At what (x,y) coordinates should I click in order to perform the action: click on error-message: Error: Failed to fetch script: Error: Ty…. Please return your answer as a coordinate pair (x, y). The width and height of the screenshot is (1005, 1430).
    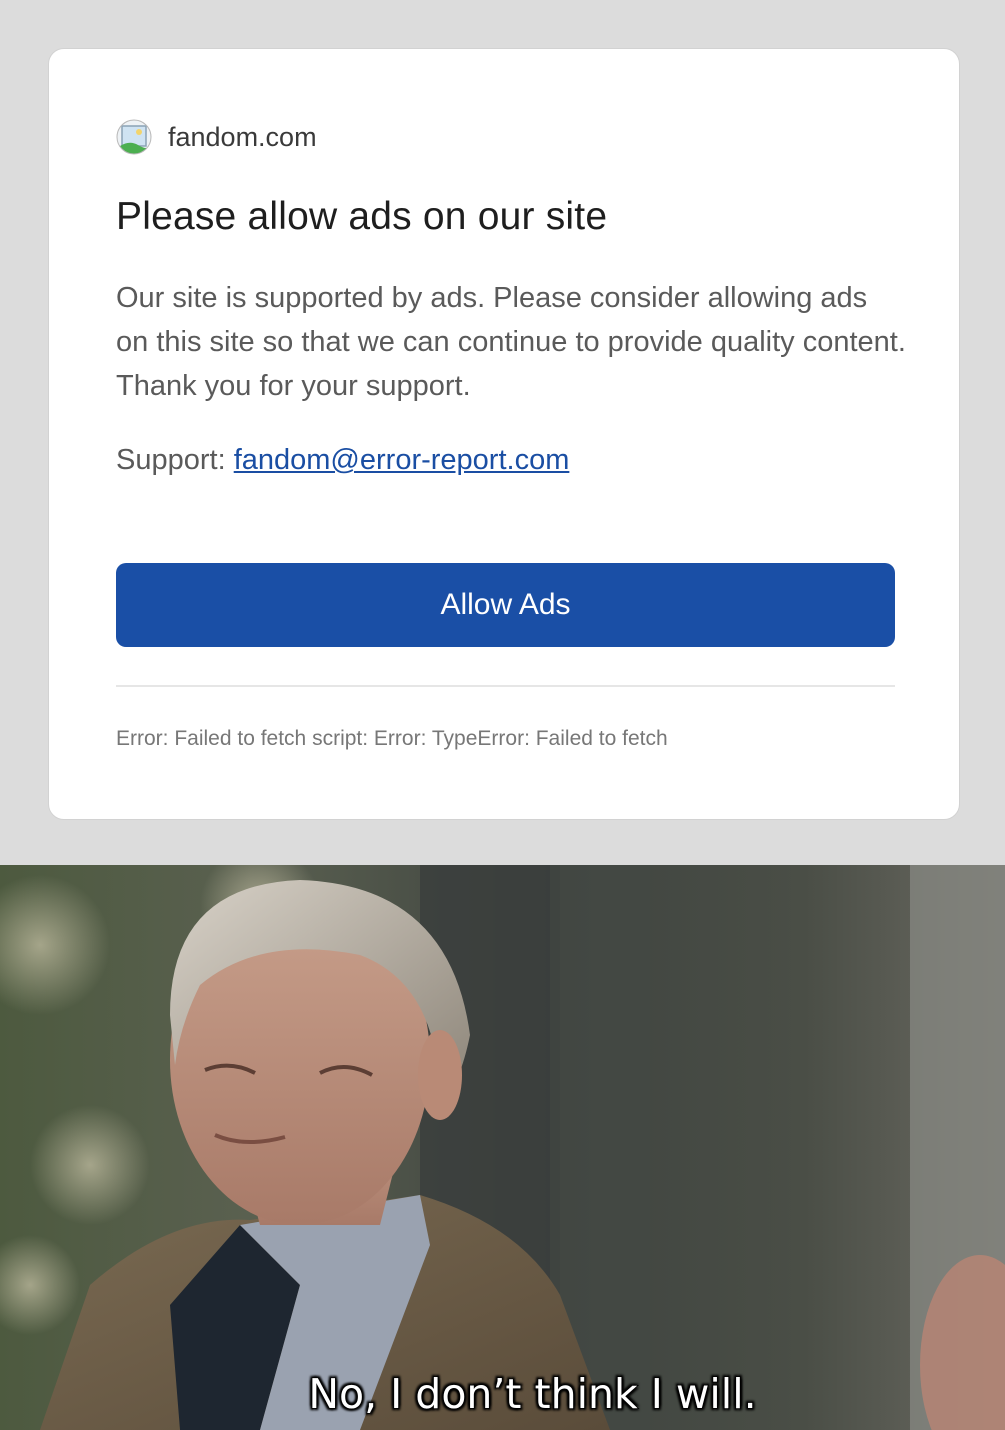
    Looking at the image, I should click on (392, 738).